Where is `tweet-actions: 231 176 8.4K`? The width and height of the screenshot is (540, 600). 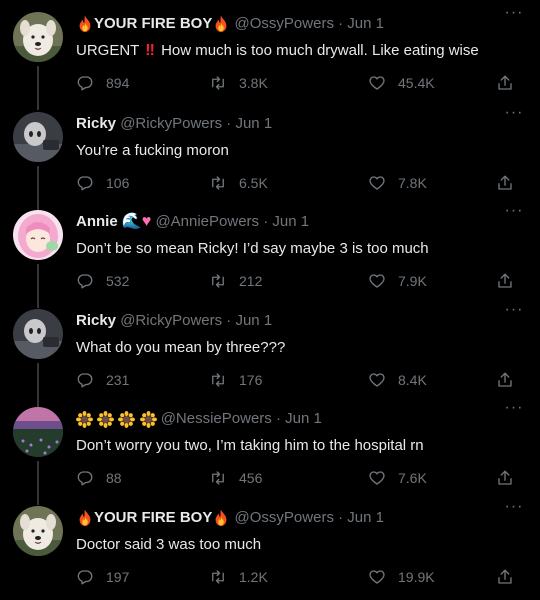 tweet-actions: 231 176 8.4K is located at coordinates (301, 380).